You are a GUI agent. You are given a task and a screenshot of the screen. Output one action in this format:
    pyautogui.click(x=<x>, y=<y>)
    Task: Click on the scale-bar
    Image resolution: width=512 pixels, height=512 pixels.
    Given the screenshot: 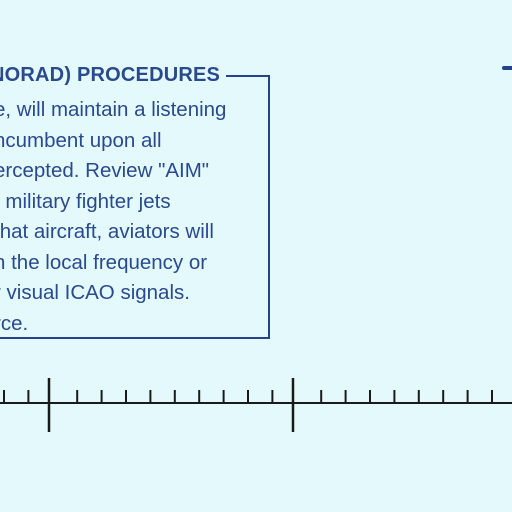 What is the action you would take?
    pyautogui.click(x=256, y=405)
    